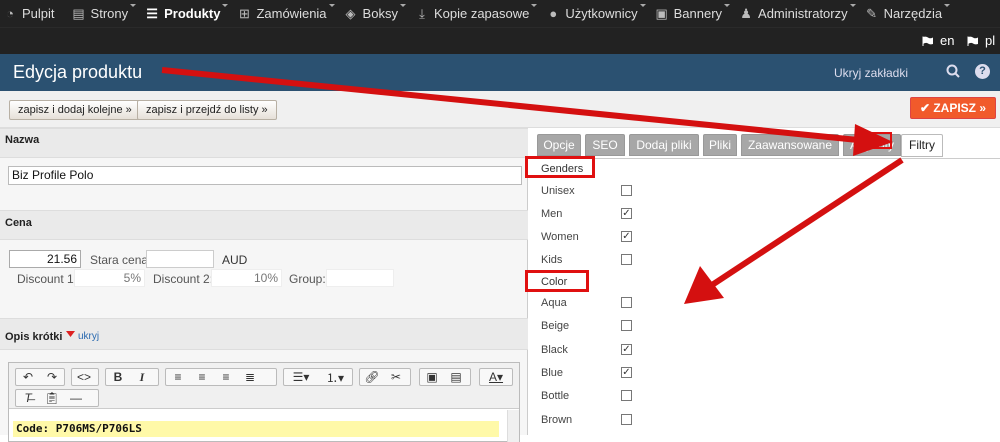  What do you see at coordinates (28, 377) in the screenshot?
I see `undo-icon: ↶` at bounding box center [28, 377].